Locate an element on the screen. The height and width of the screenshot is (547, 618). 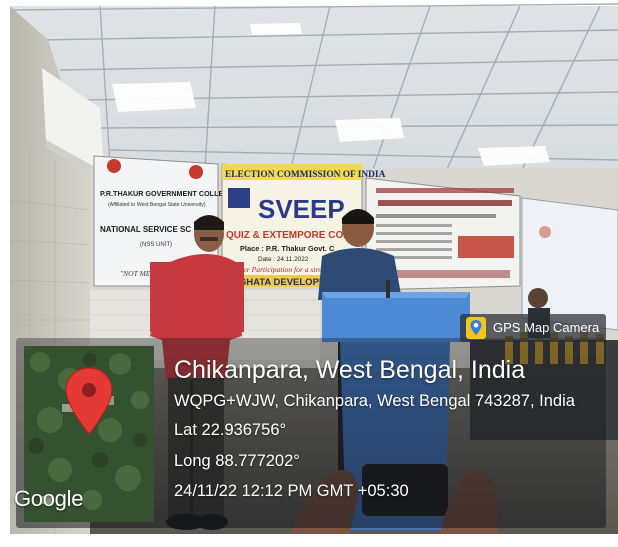
banner-center-line5: Date : 24.11.2022 is located at coordinates (283, 259).